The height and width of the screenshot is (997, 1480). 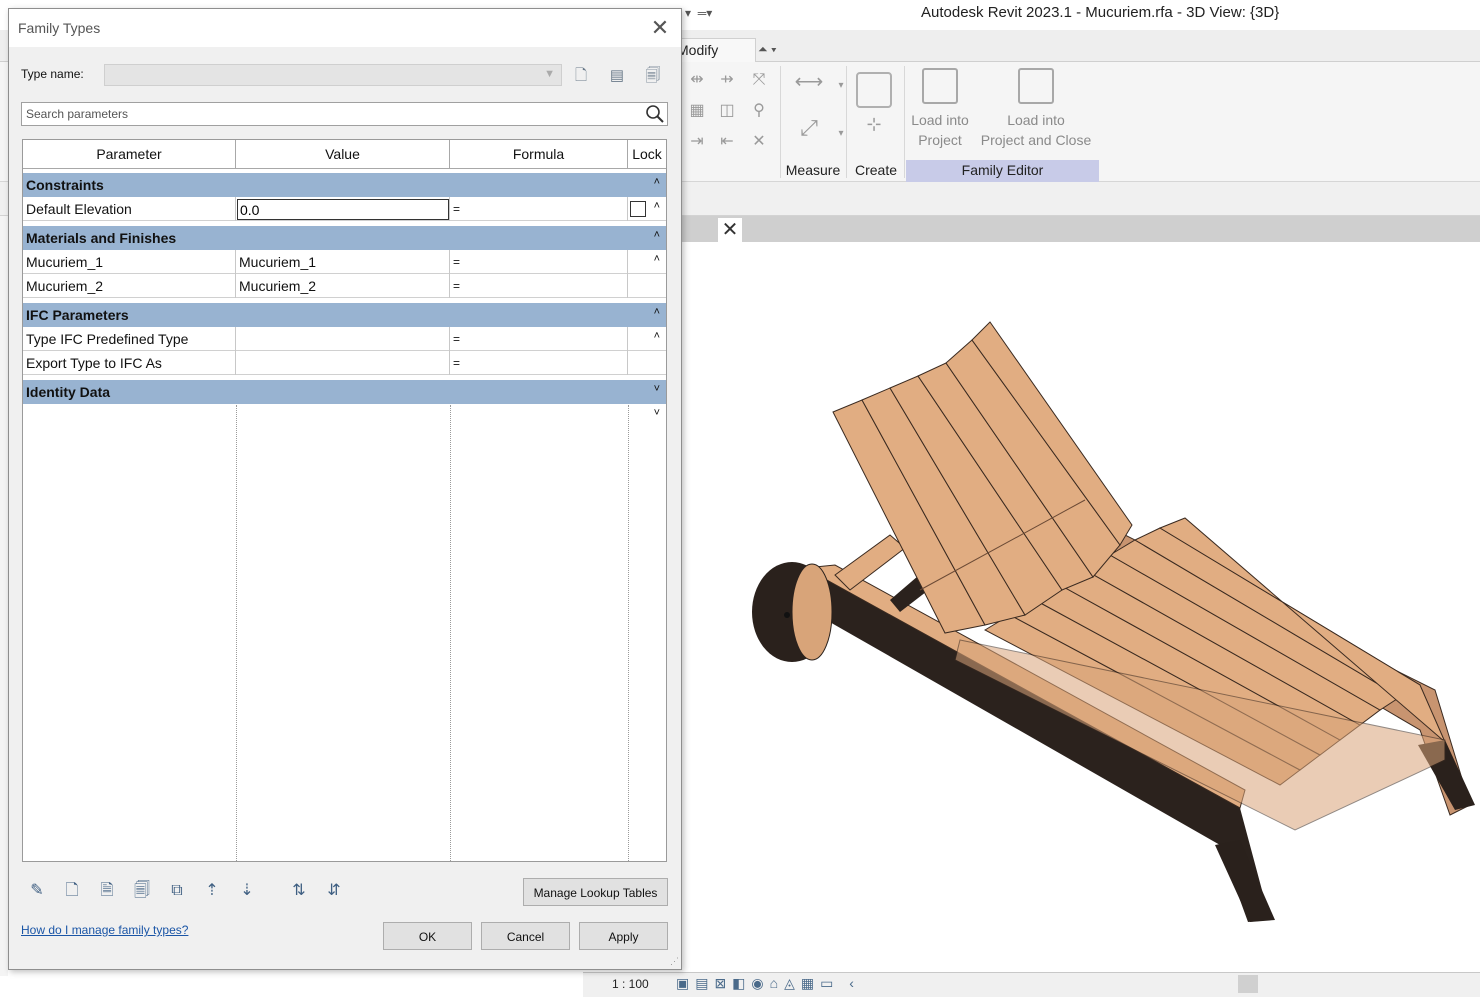 I want to click on table-row: Mucuriem_2 Mucuriem_2 =, so click(x=344, y=286).